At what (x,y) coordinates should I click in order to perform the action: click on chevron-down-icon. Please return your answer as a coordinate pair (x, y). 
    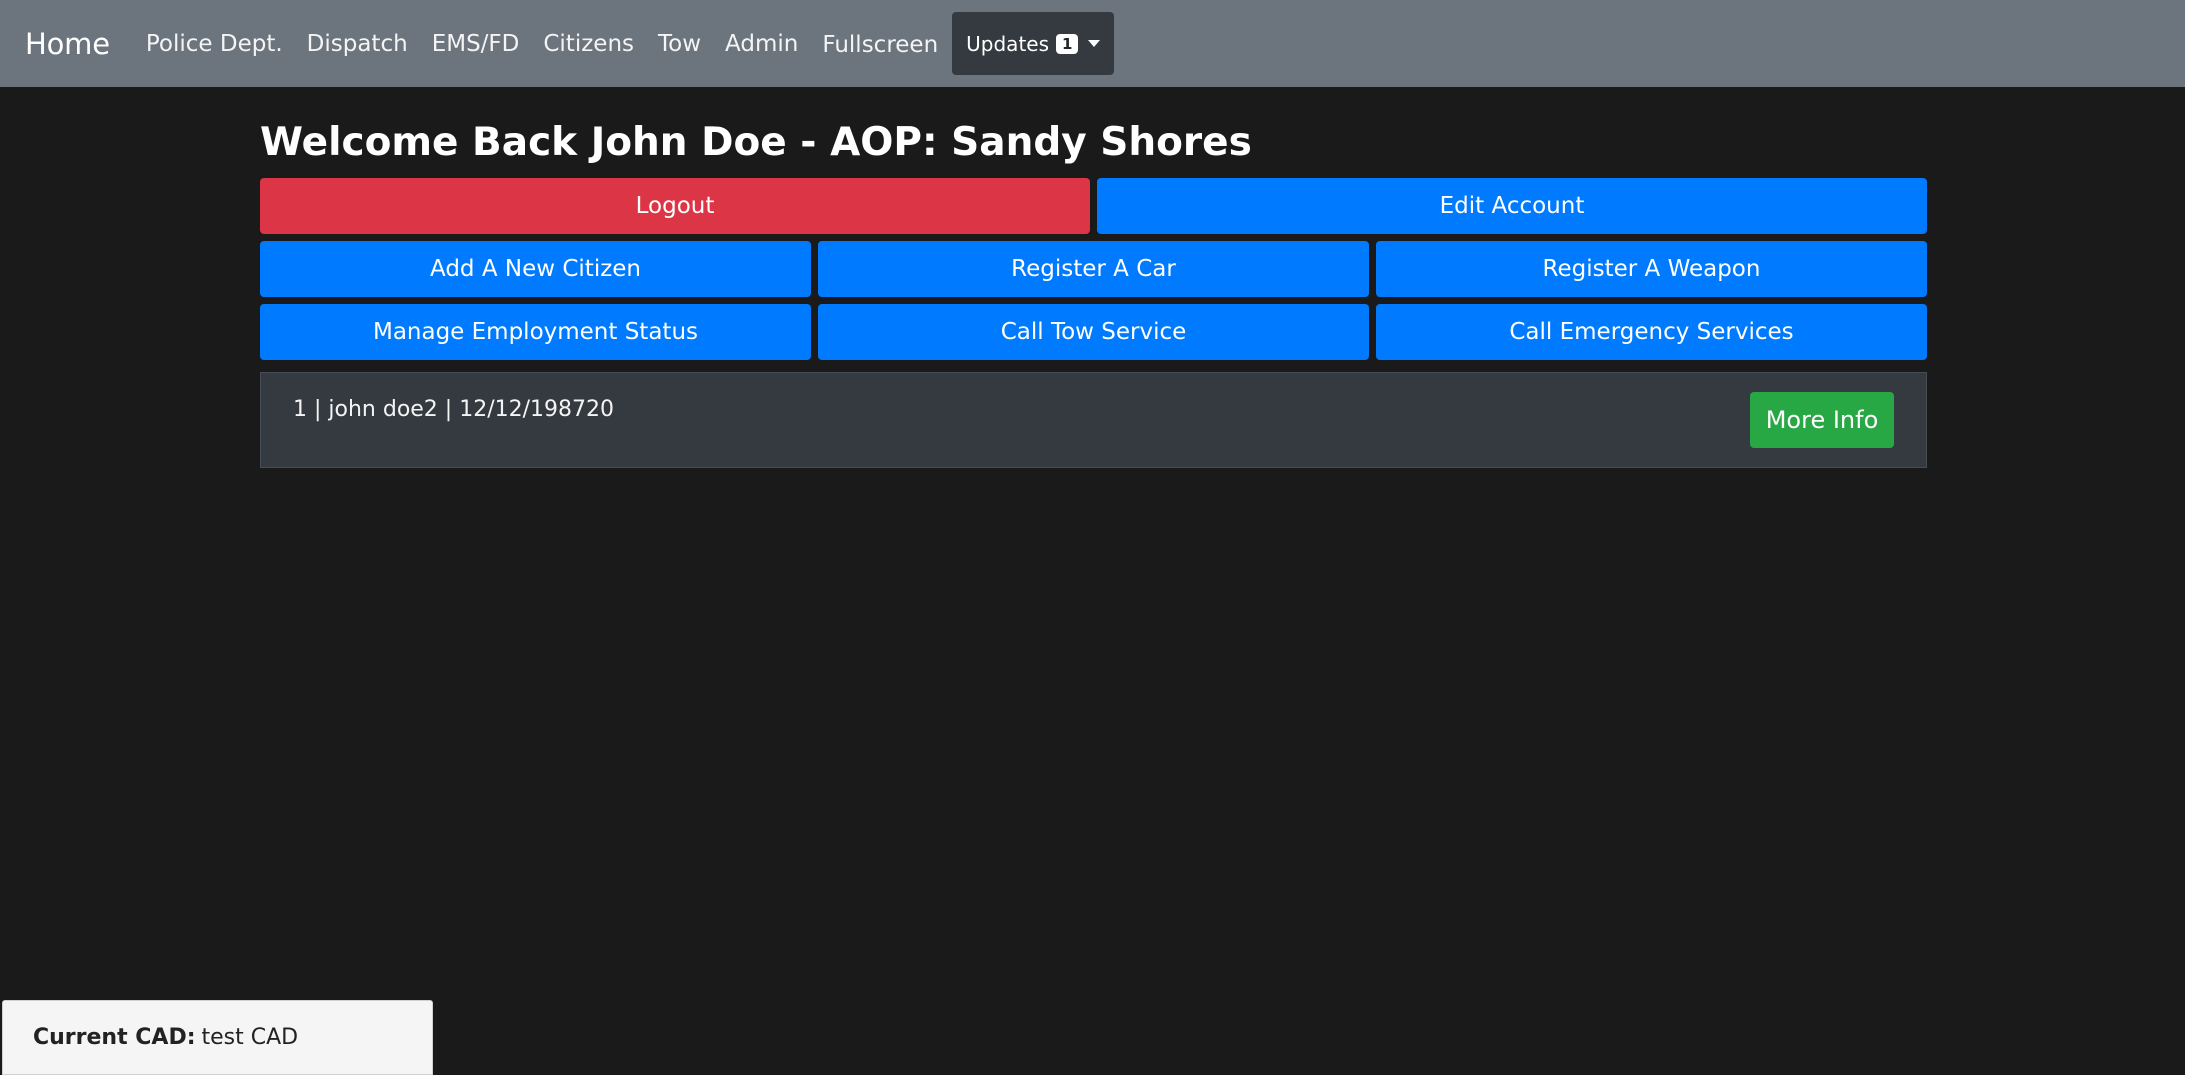
    Looking at the image, I should click on (1094, 43).